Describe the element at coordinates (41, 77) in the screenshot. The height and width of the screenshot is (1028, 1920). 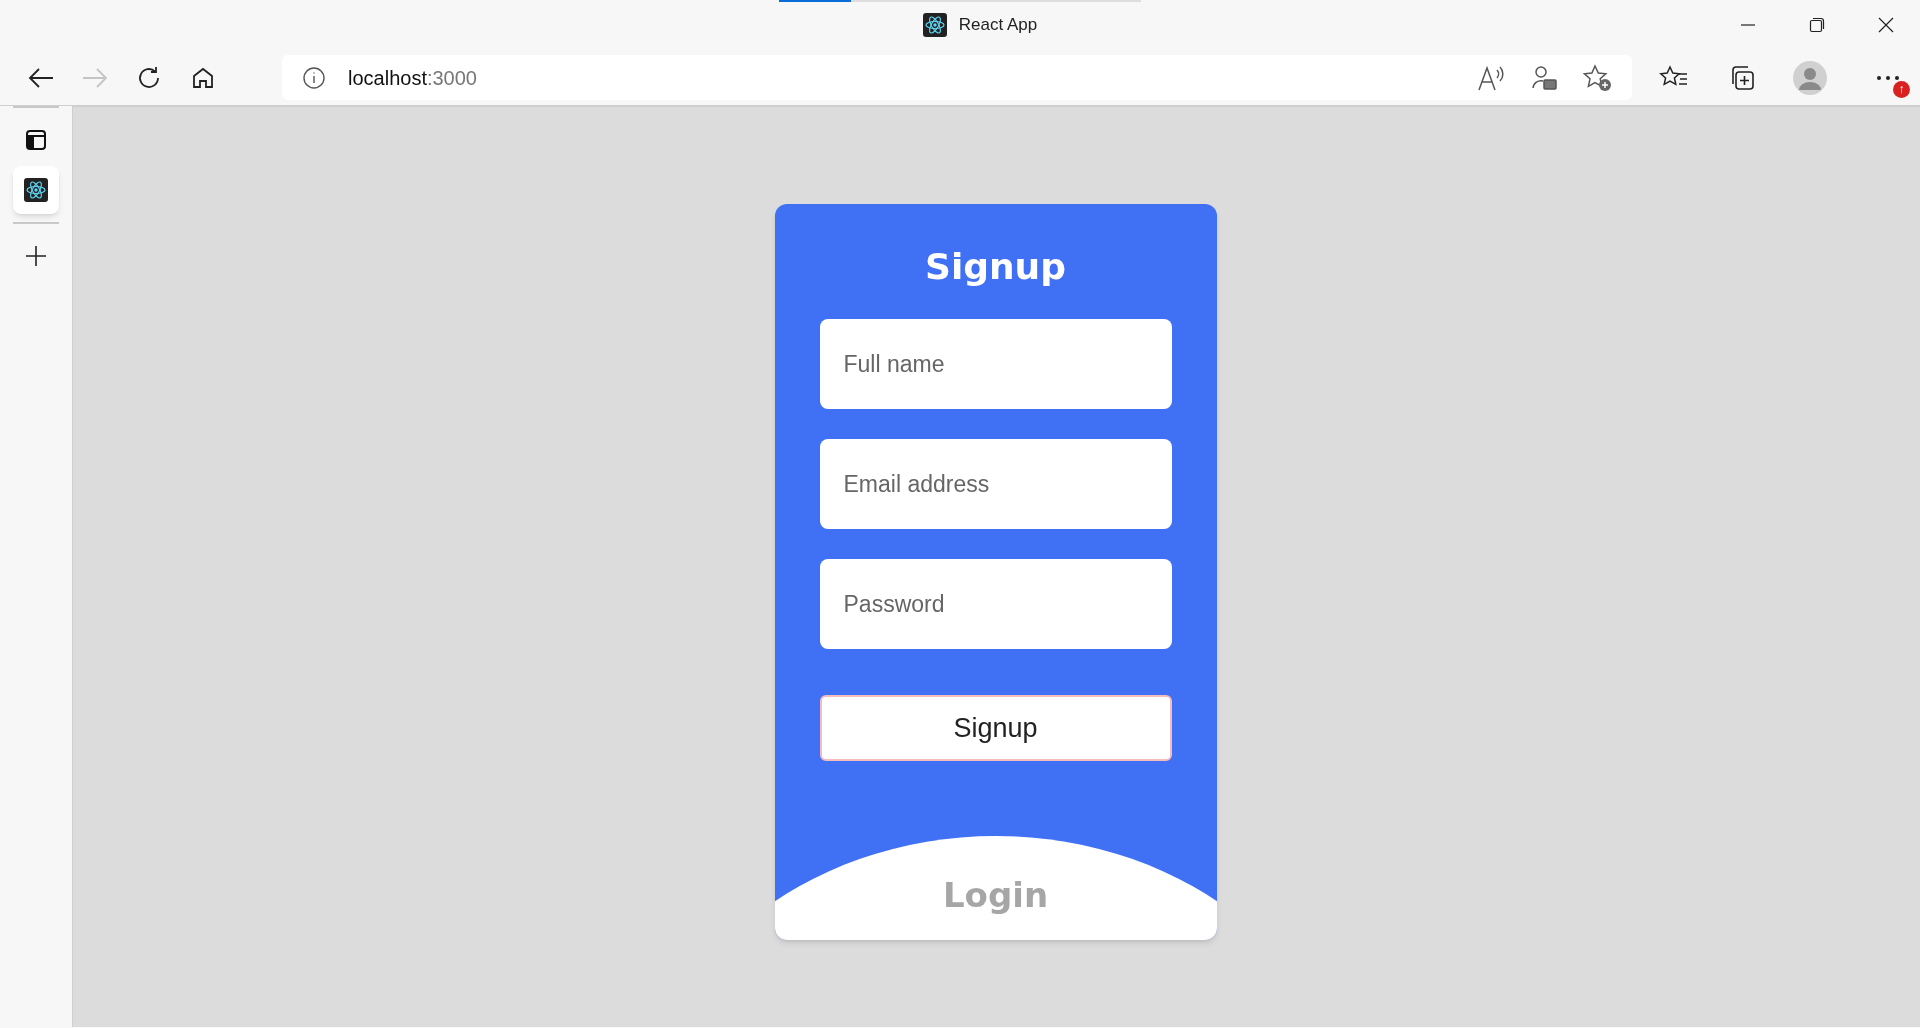
I see `back-arrow-icon` at that location.